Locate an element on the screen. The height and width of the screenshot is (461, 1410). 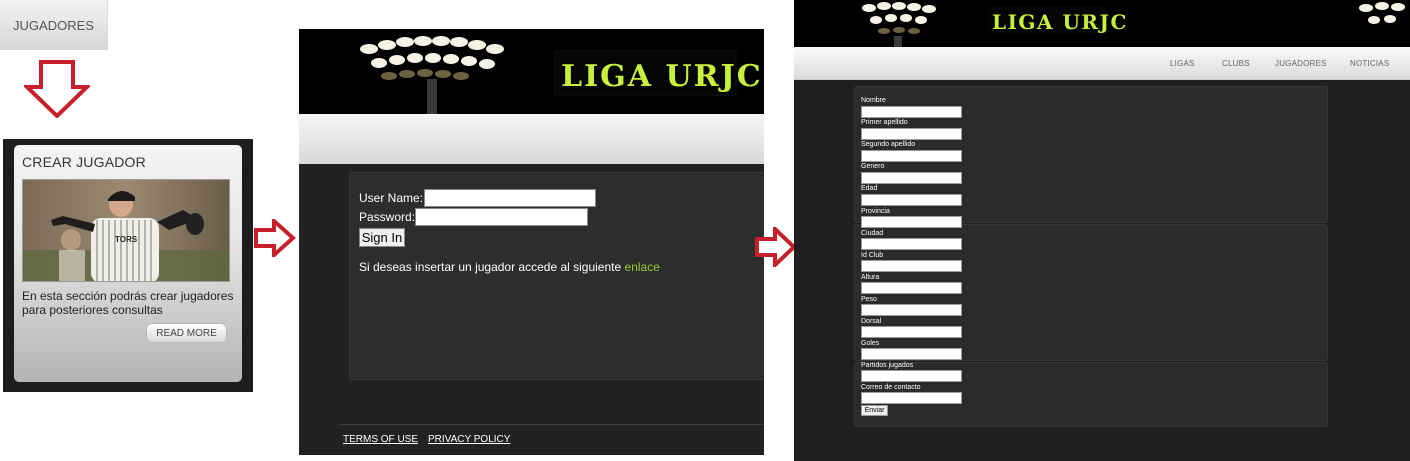
field-label-genero: Genero is located at coordinates (873, 166).